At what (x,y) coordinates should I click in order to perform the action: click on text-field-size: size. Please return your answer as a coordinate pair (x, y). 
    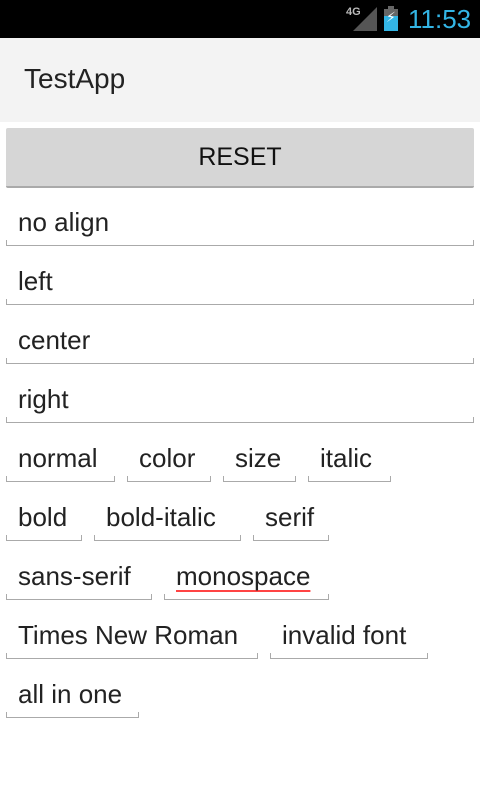
    Looking at the image, I should click on (259, 460).